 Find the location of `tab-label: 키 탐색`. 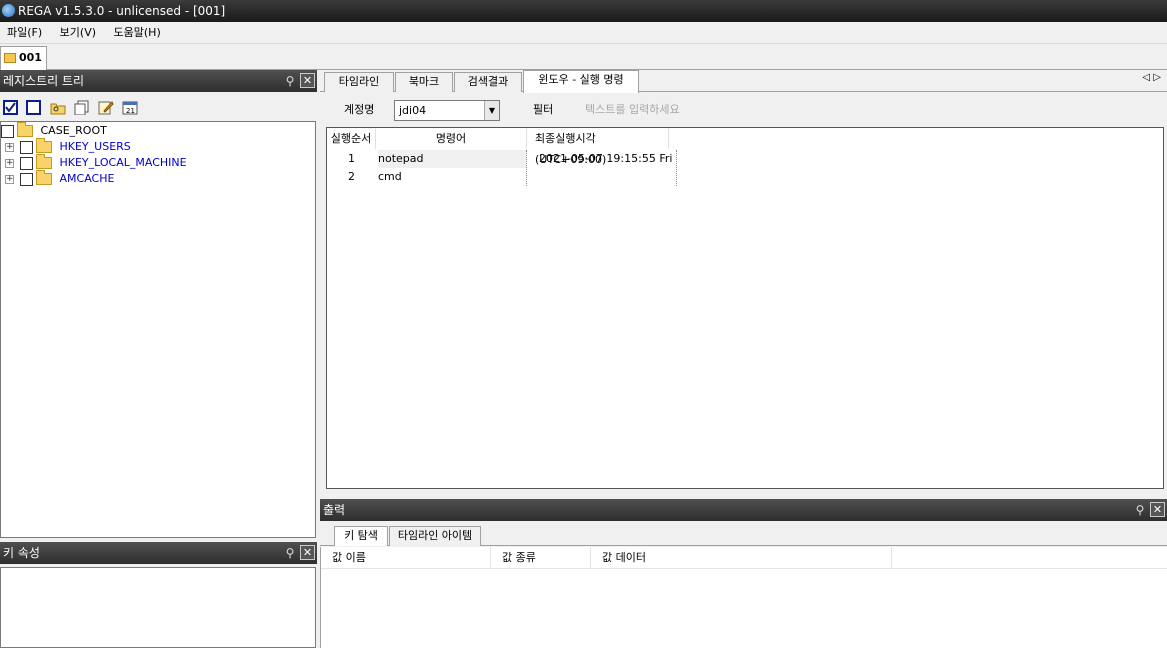

tab-label: 키 탐색 is located at coordinates (361, 535).